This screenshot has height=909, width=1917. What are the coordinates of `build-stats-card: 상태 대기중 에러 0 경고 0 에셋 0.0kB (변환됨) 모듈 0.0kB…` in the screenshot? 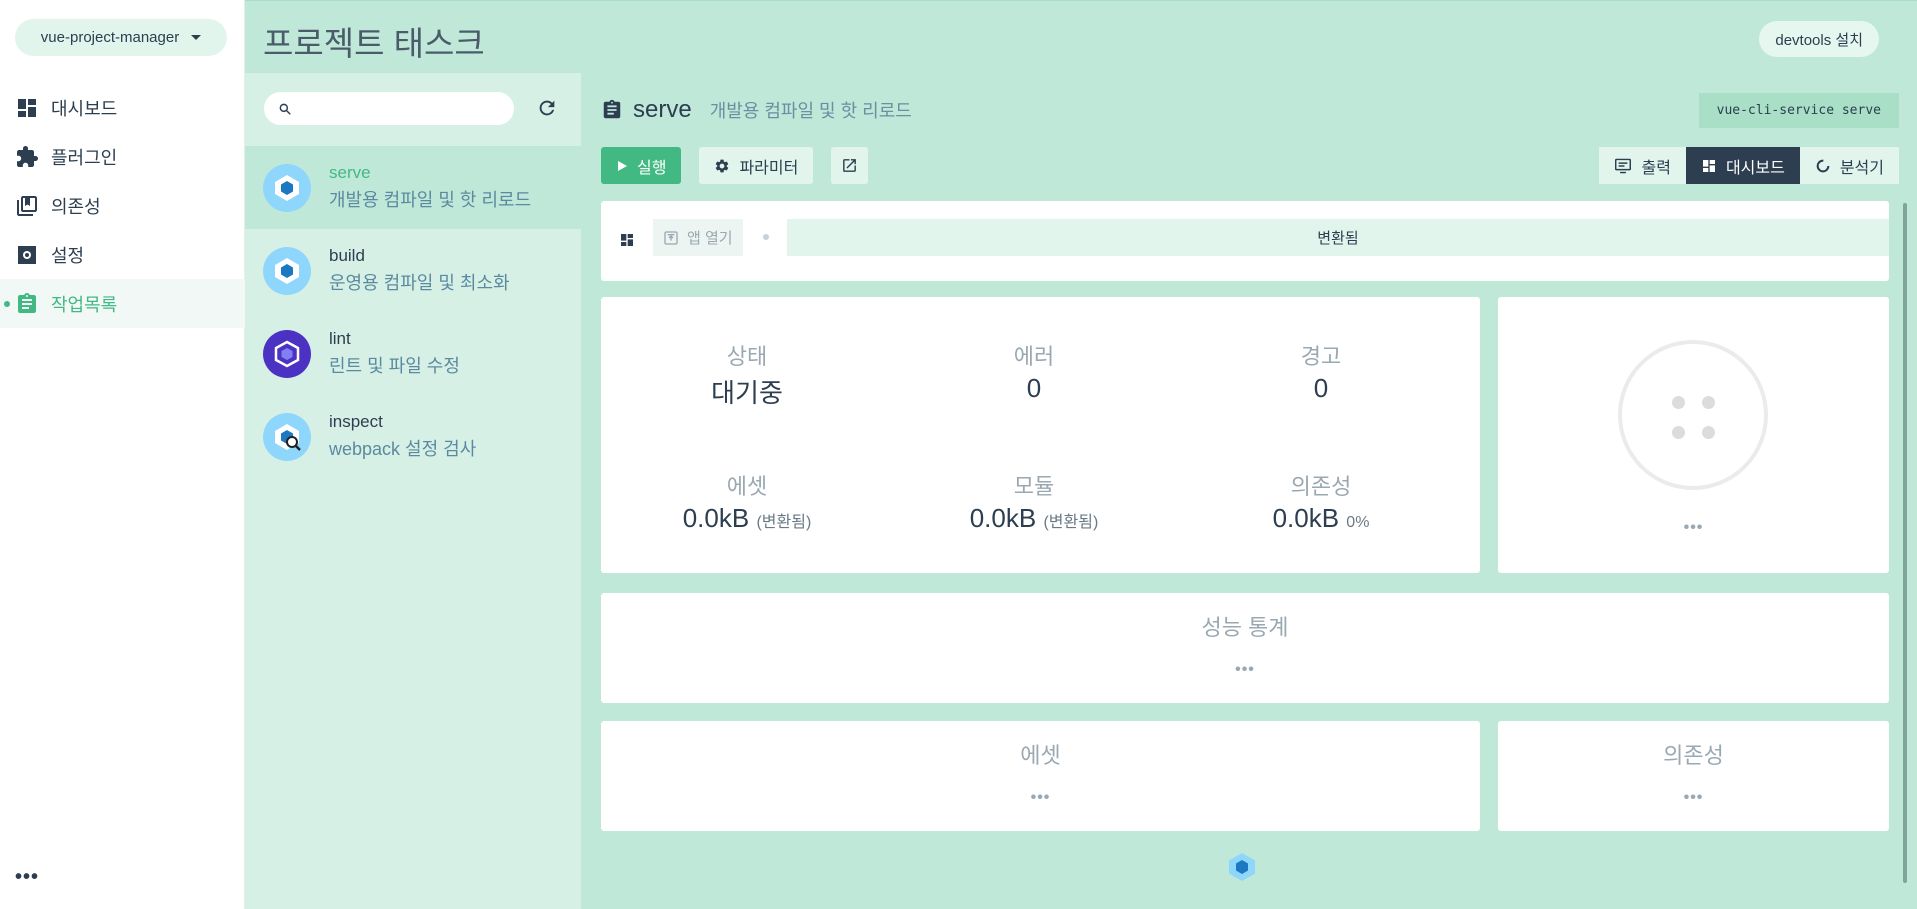 It's located at (1040, 435).